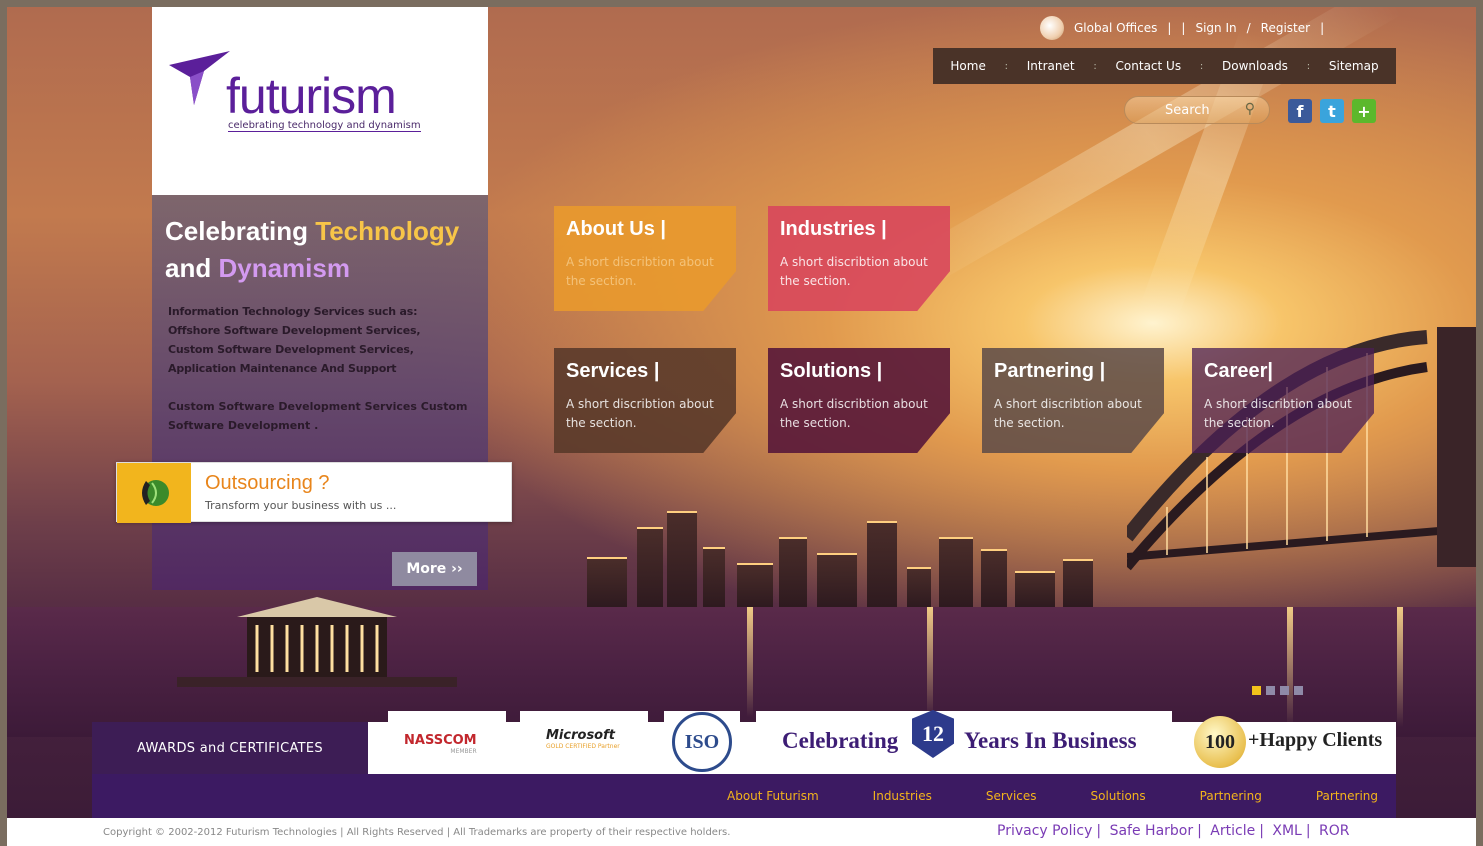  I want to click on happy-clients-text: +Happy Clients, so click(1315, 740).